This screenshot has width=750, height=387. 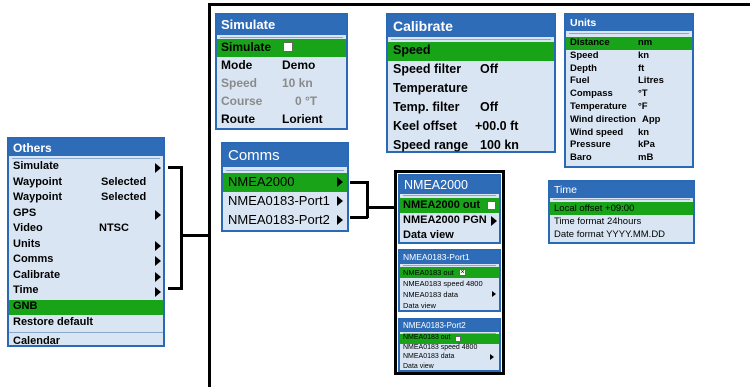 I want to click on port1-data: NMEA0183 data, so click(x=449, y=294).